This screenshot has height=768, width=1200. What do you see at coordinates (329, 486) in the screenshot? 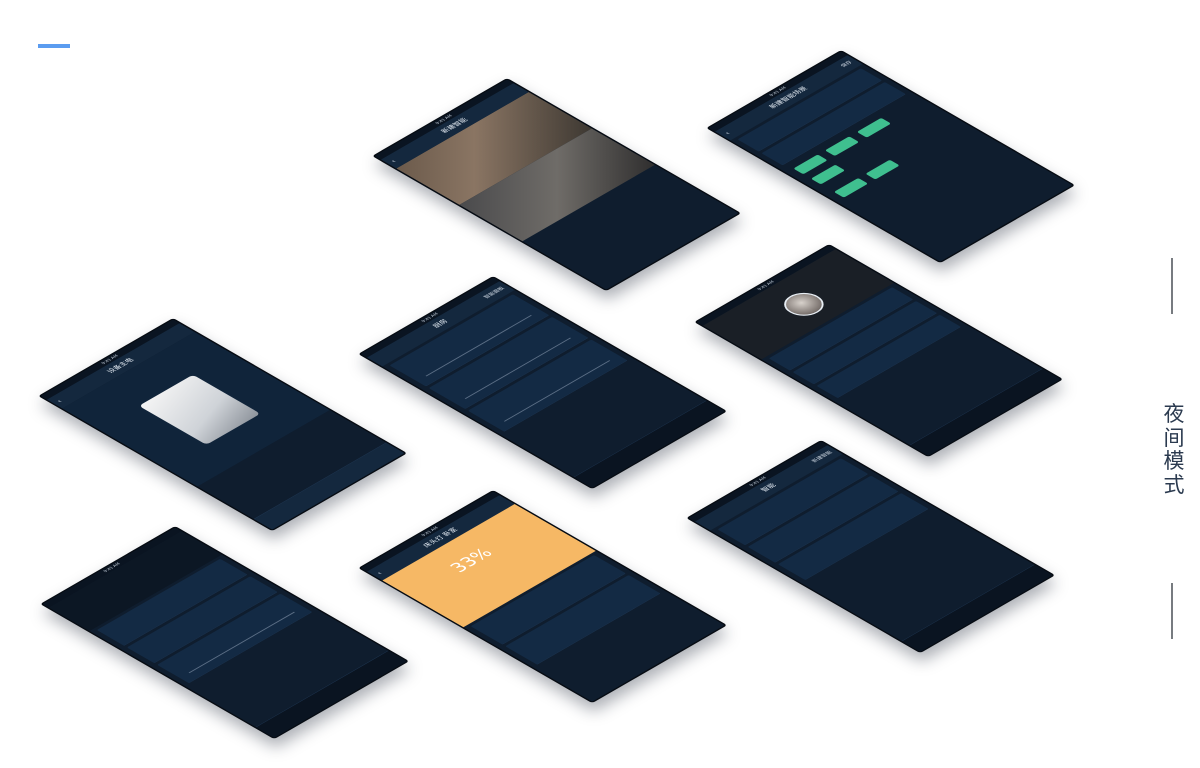
I see `next-step-button` at bounding box center [329, 486].